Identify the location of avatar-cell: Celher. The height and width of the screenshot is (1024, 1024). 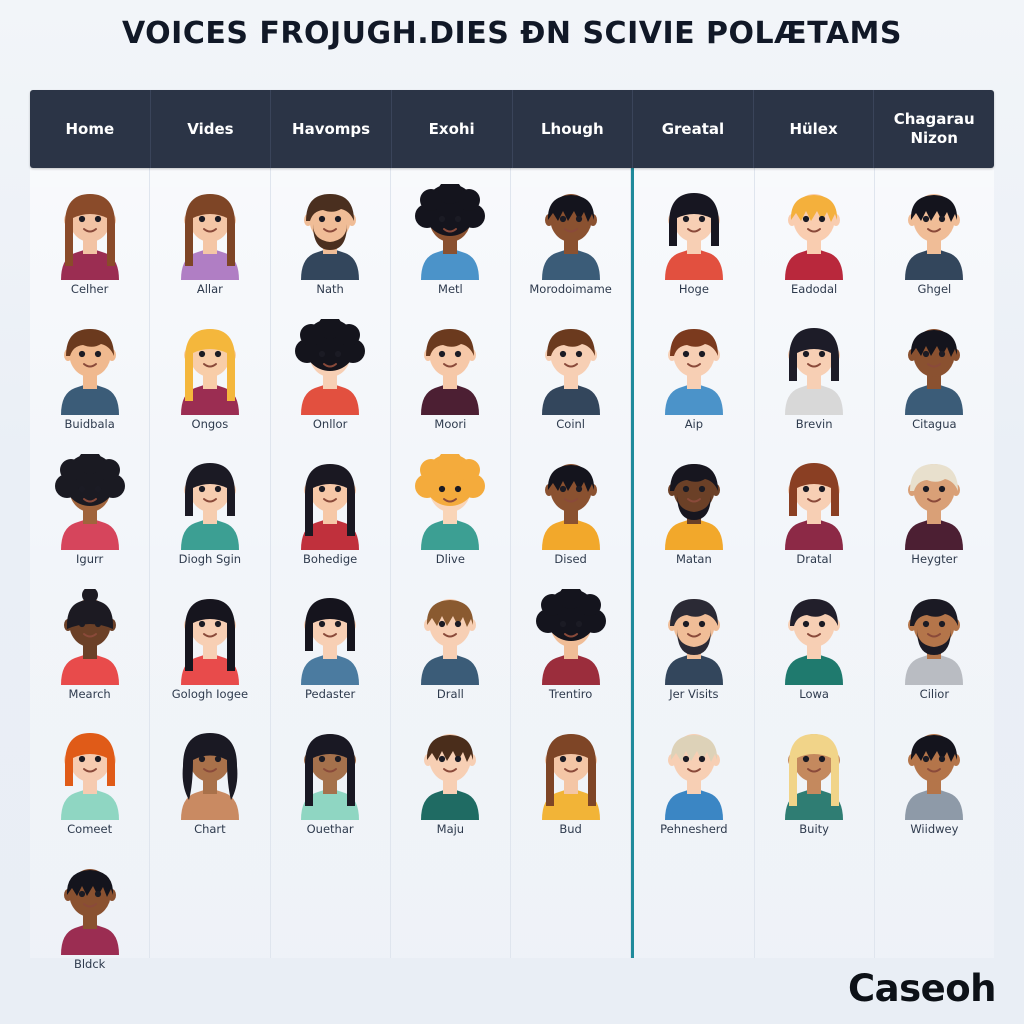
(89, 235).